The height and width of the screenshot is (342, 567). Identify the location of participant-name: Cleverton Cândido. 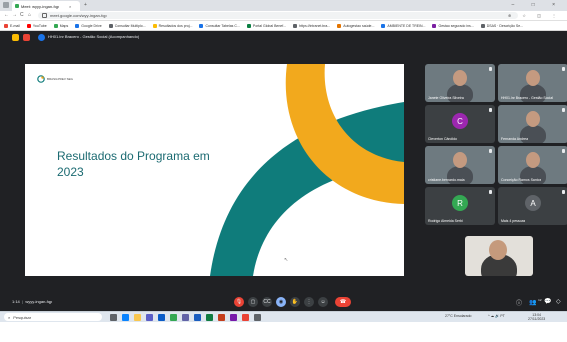
(442, 139).